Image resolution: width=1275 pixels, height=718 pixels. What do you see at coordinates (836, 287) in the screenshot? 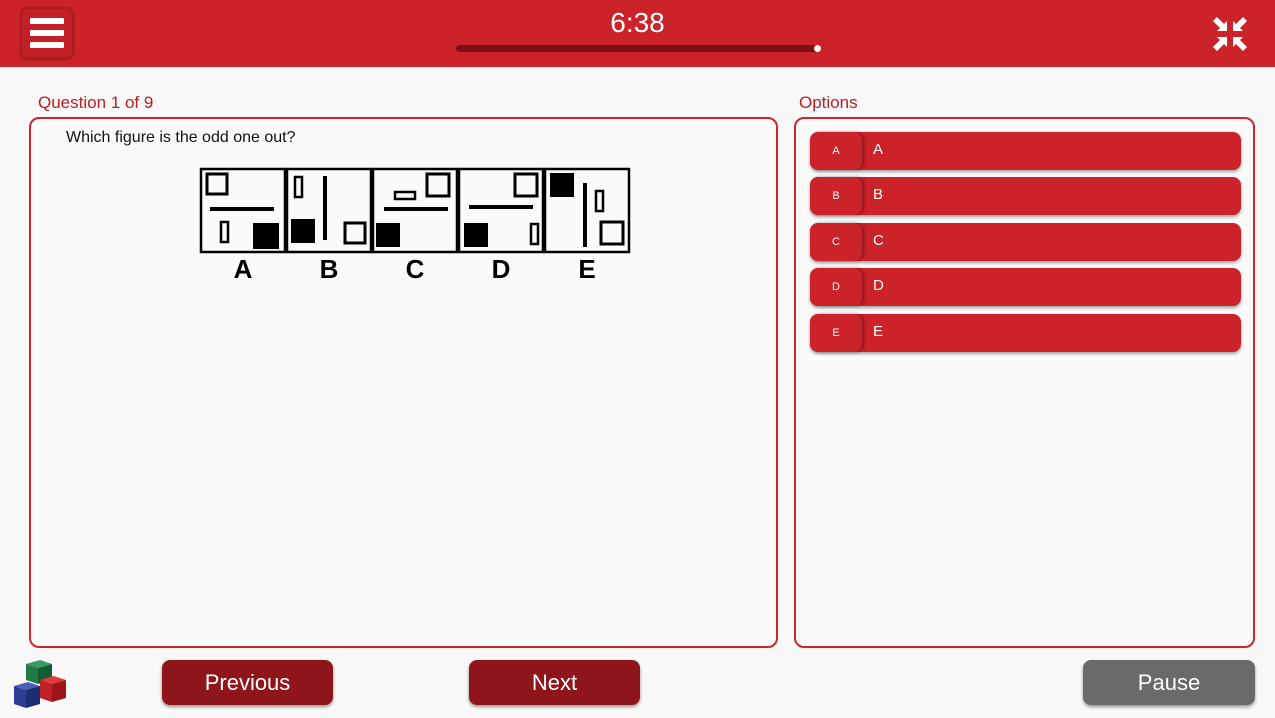
I see `option-key: D` at bounding box center [836, 287].